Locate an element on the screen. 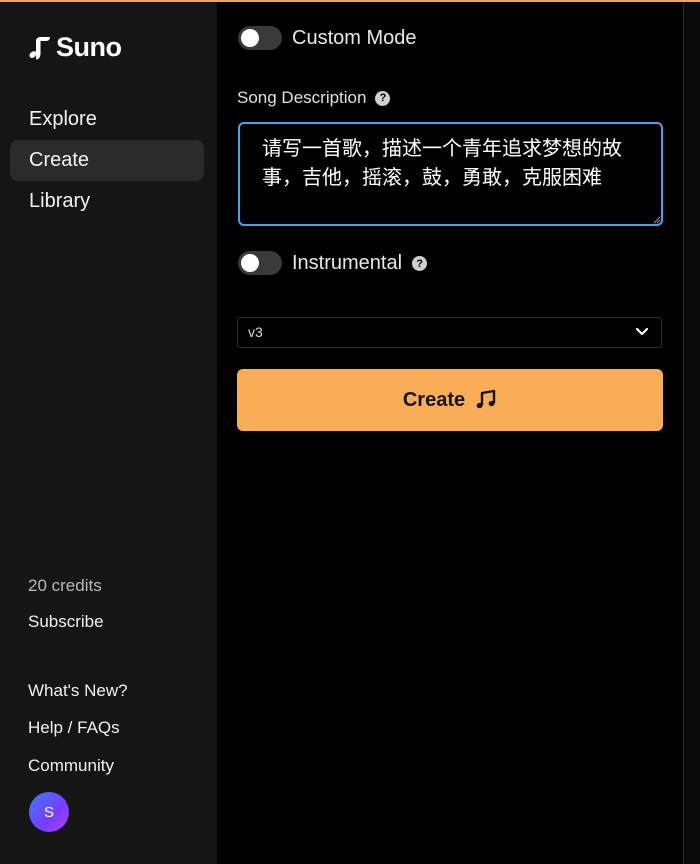 The height and width of the screenshot is (864, 700). song-description-input: 请写一首歌，描述一个青年追求梦想的故事，吉他，摇滚，鼓，勇敢，克服困难 is located at coordinates (450, 174).